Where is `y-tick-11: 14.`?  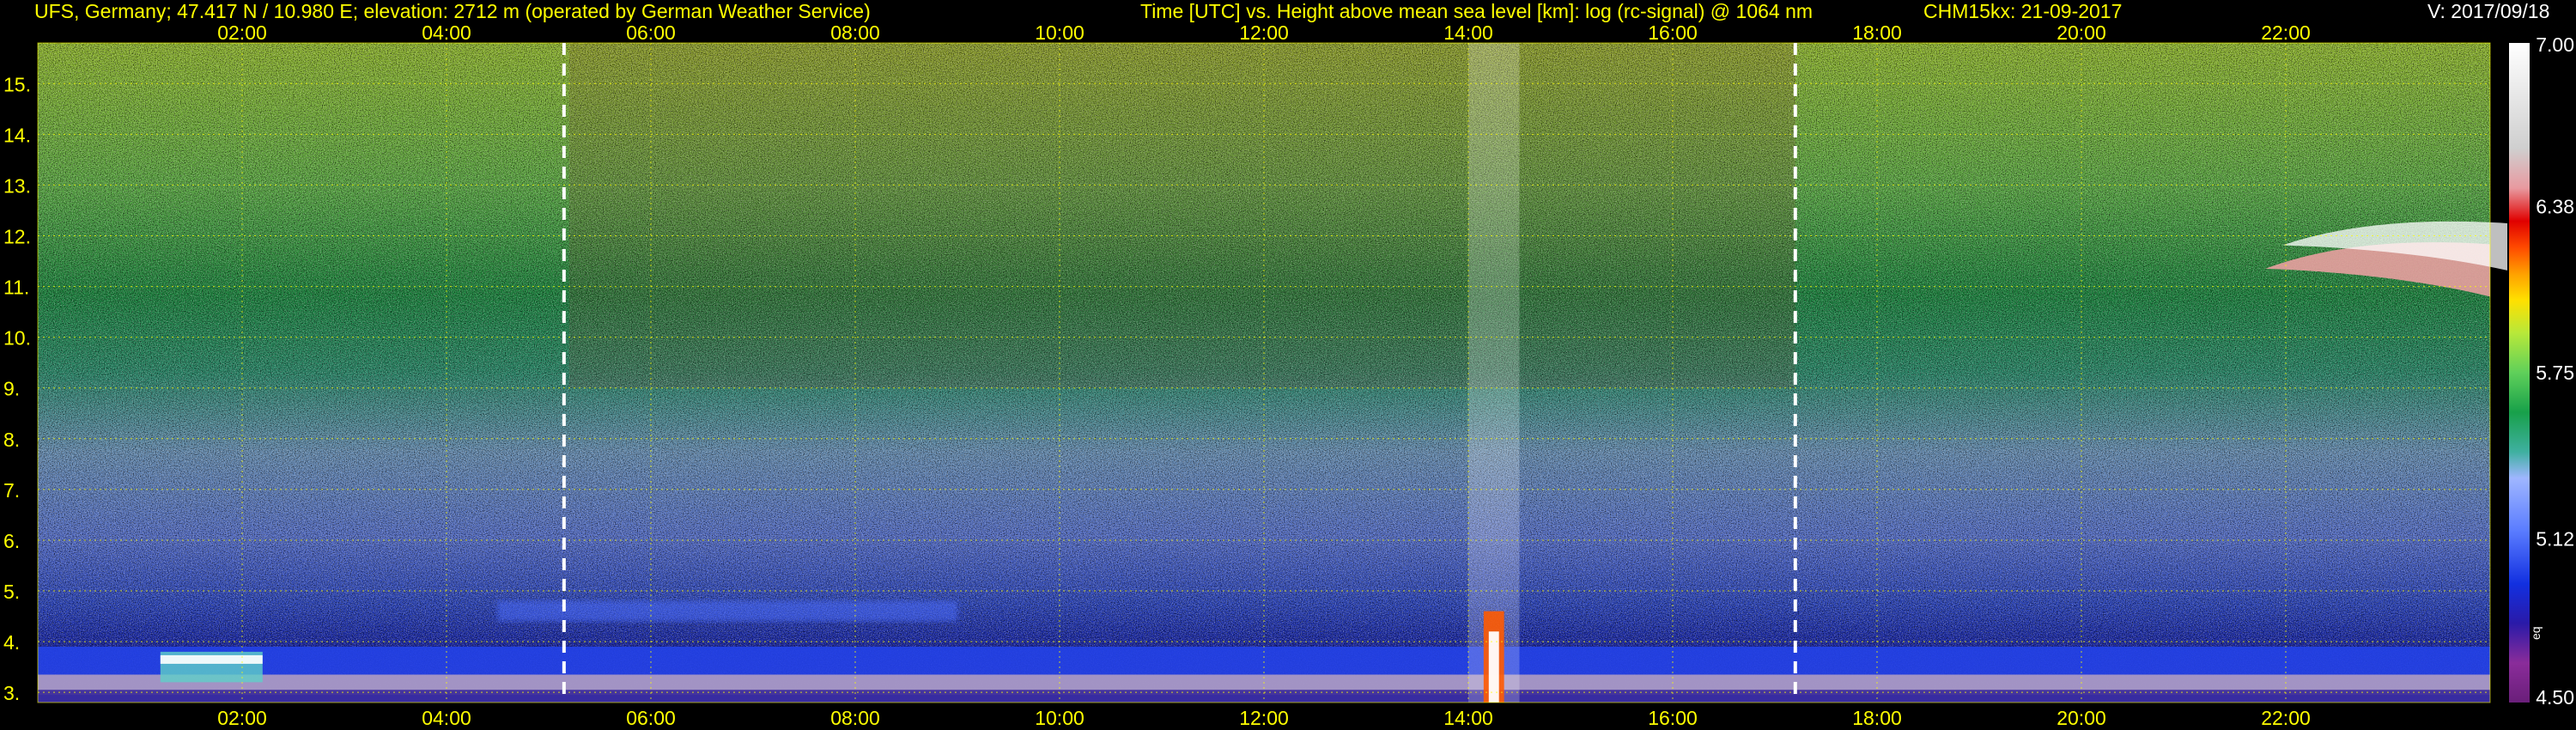
y-tick-11: 14. is located at coordinates (17, 135).